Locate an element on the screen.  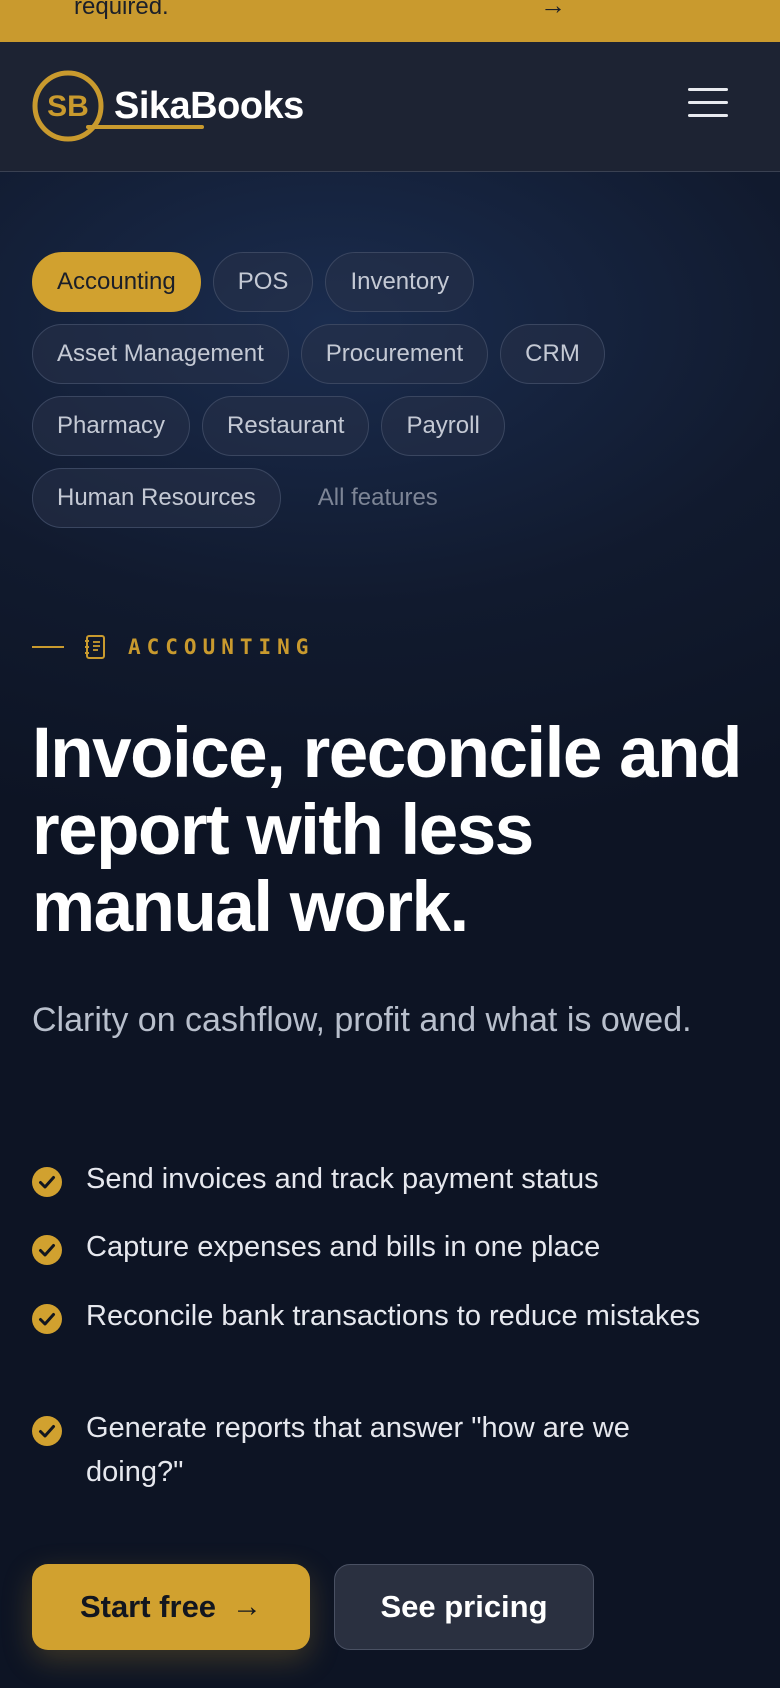
start-free-label: Start free is located at coordinates (148, 1606).